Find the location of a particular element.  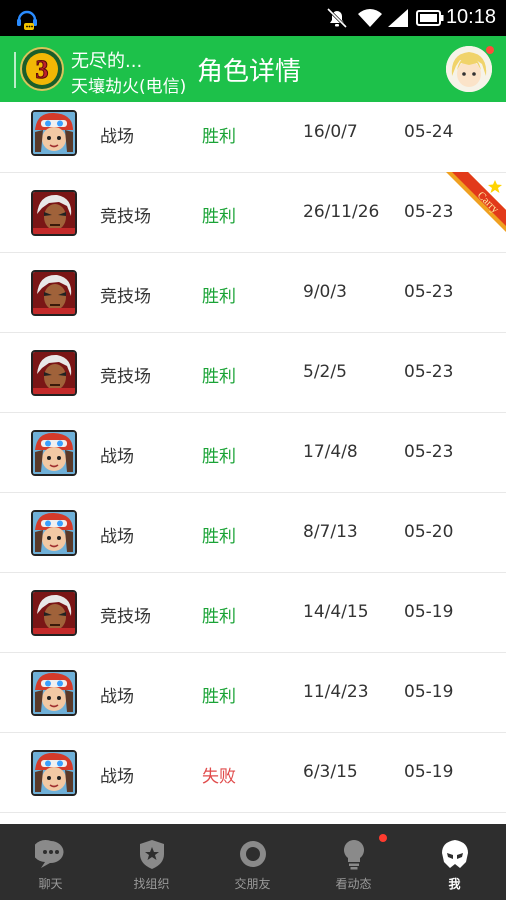

match-row: 战场 胜利 17/4/8 05-23 is located at coordinates (253, 452).